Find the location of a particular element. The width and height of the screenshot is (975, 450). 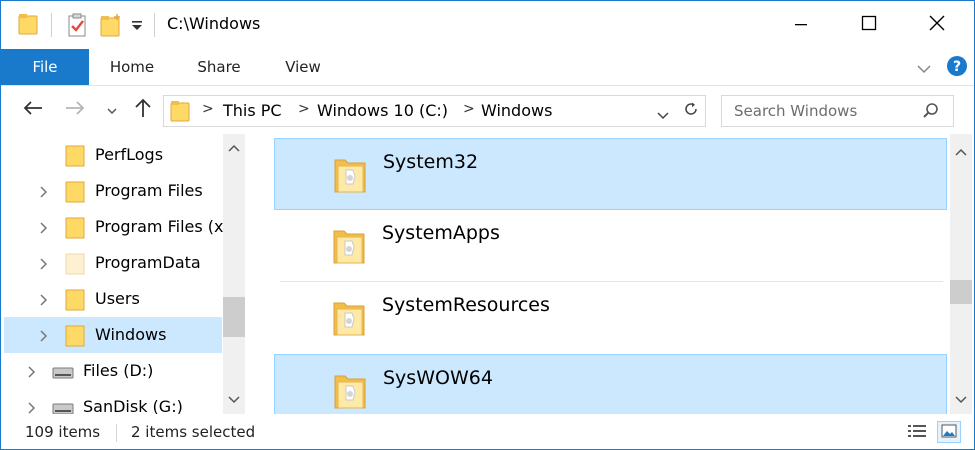

tree-item-program-files-x86: Program Files (x is located at coordinates (112, 227).